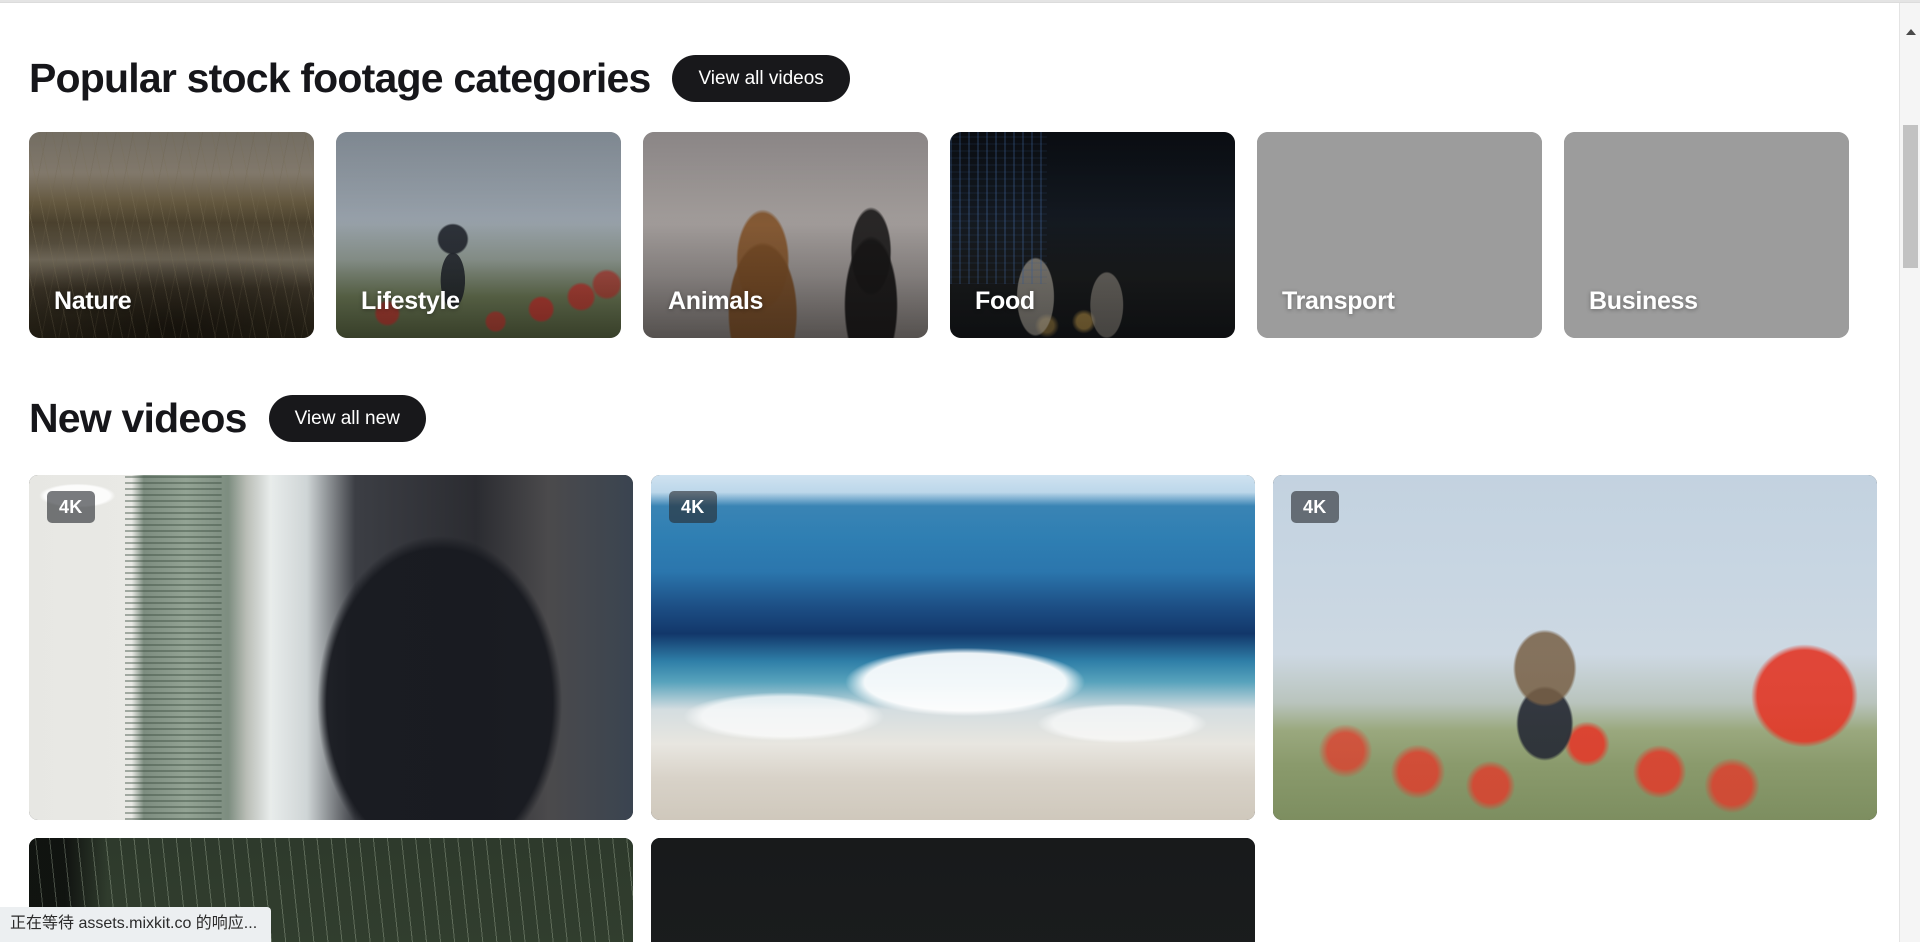 The width and height of the screenshot is (1920, 942). Describe the element at coordinates (1338, 301) in the screenshot. I see `category-label: Transport` at that location.